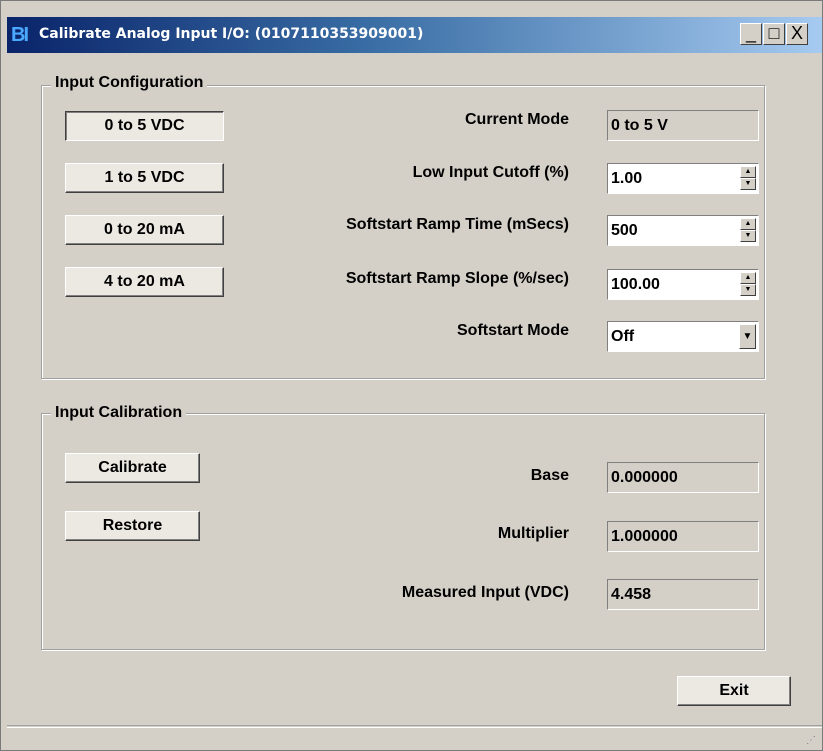 The image size is (823, 751). What do you see at coordinates (639, 125) in the screenshot?
I see `current-mode-value: 0 to 5 V` at bounding box center [639, 125].